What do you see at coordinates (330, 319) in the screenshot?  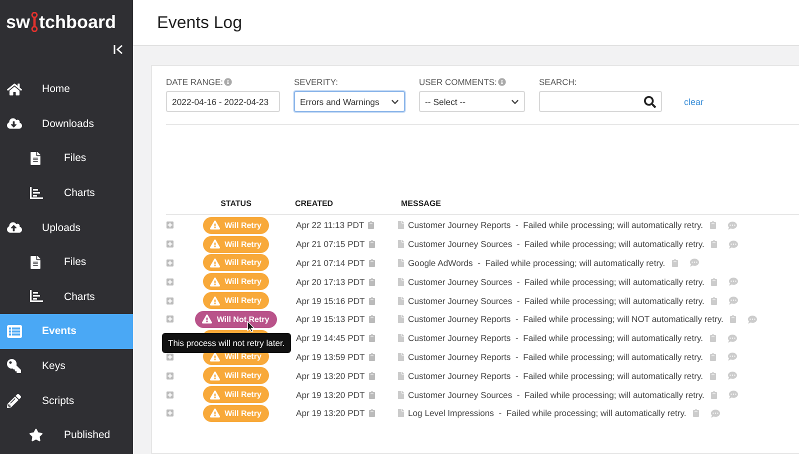 I see `created-time: Apr 19 15:13 PDT` at bounding box center [330, 319].